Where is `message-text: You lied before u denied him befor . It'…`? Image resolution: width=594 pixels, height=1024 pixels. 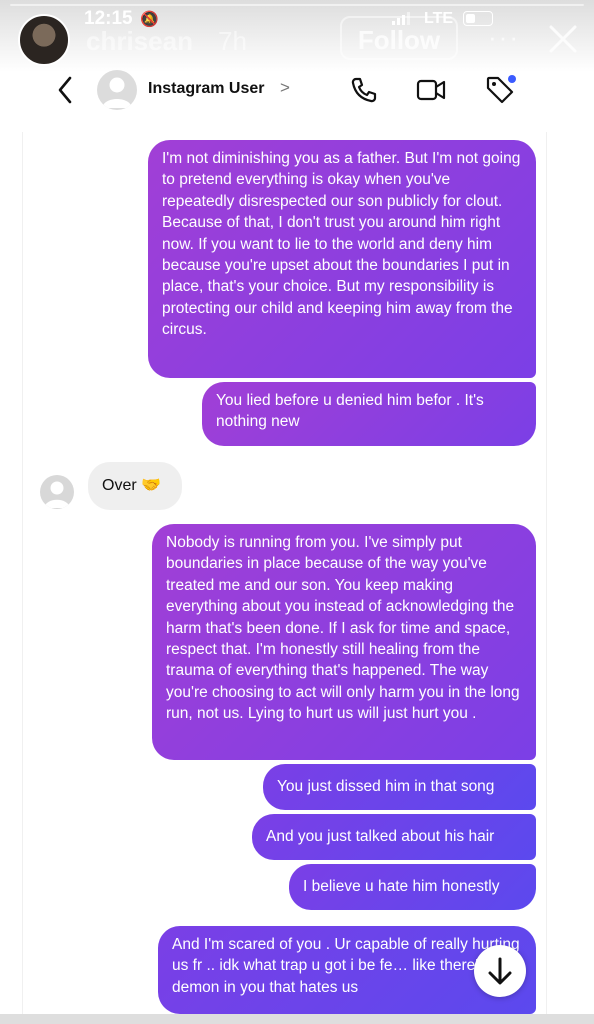 message-text: You lied before u denied him befor . It'… is located at coordinates (350, 411).